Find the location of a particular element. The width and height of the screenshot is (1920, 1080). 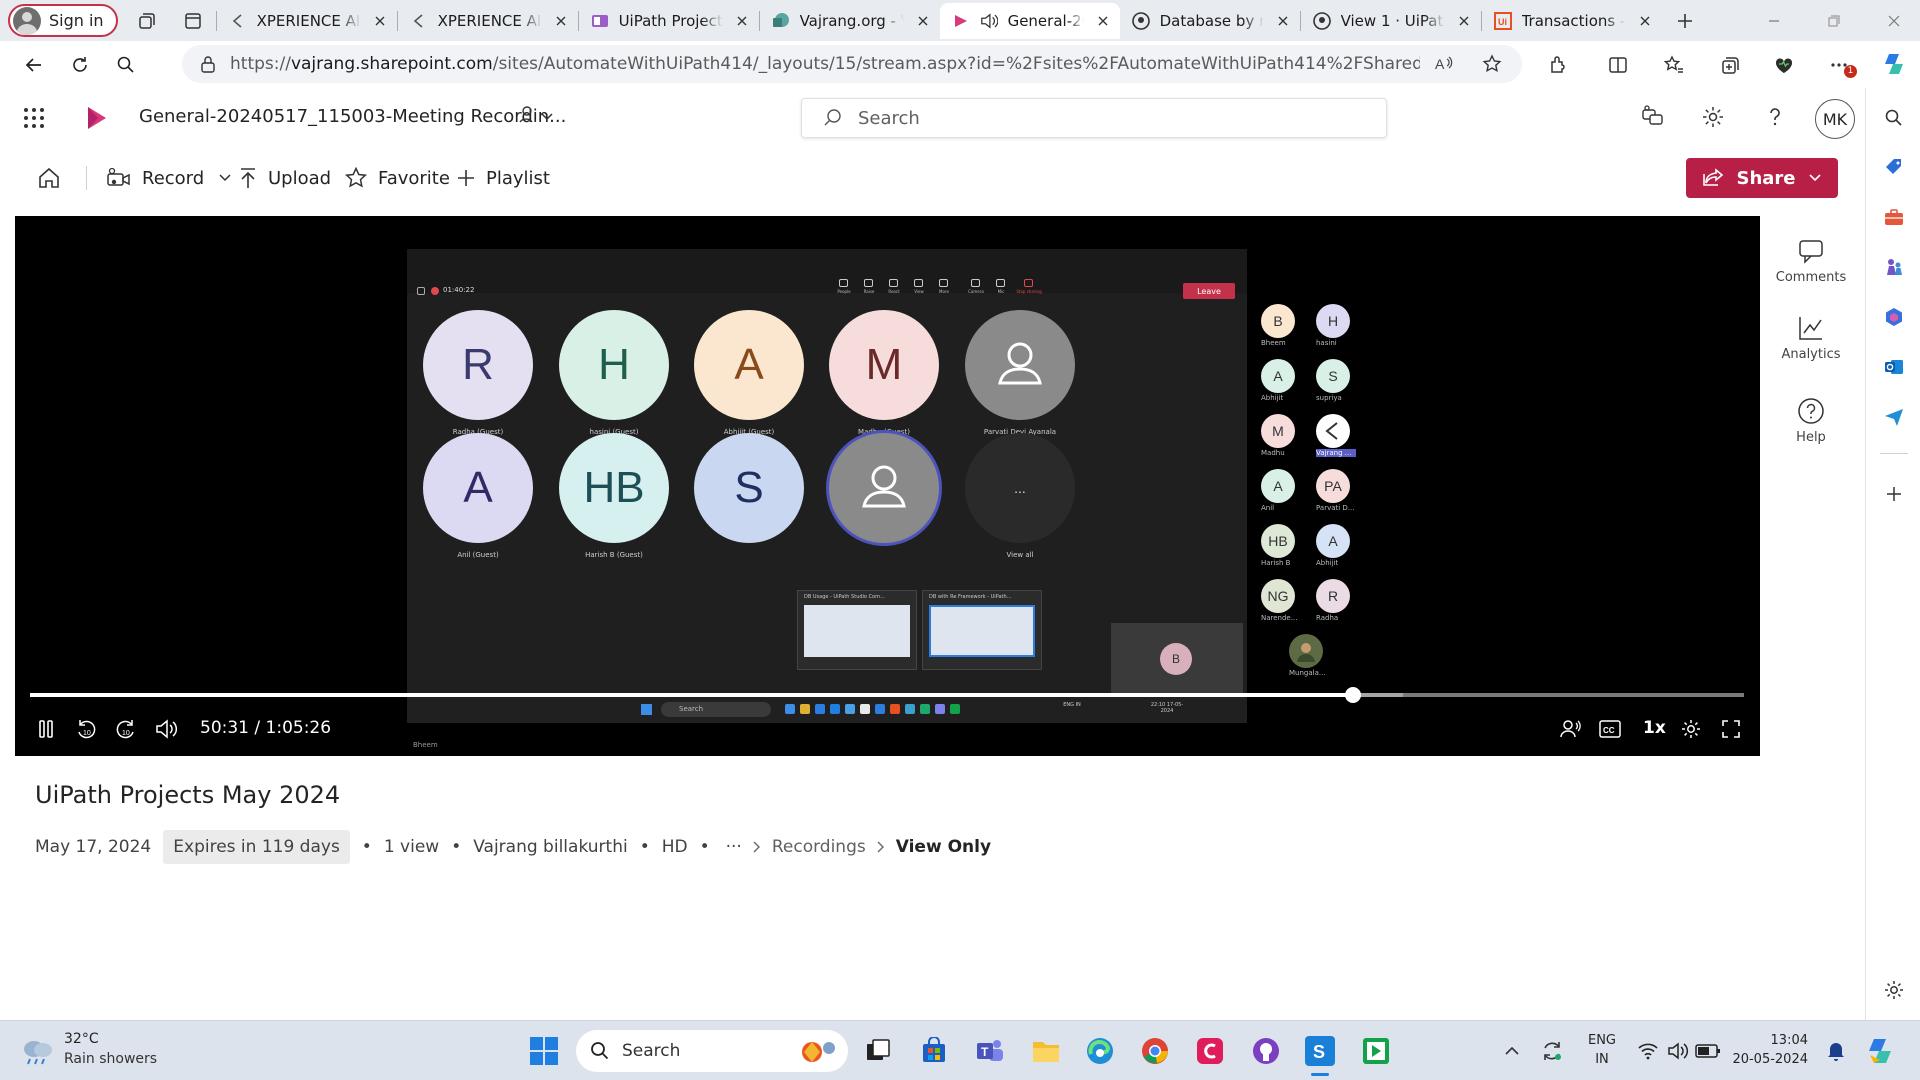

playlist-button: Playlist is located at coordinates (503, 178).